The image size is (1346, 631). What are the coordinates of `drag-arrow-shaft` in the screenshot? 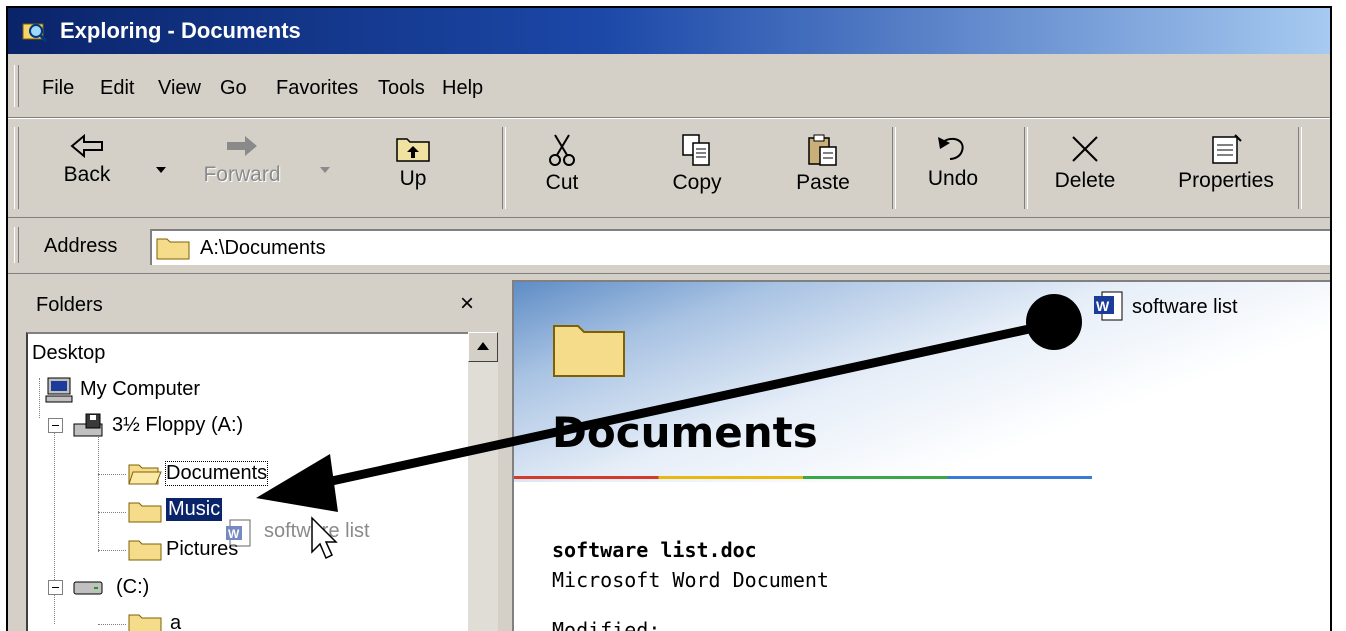 It's located at (685, 404).